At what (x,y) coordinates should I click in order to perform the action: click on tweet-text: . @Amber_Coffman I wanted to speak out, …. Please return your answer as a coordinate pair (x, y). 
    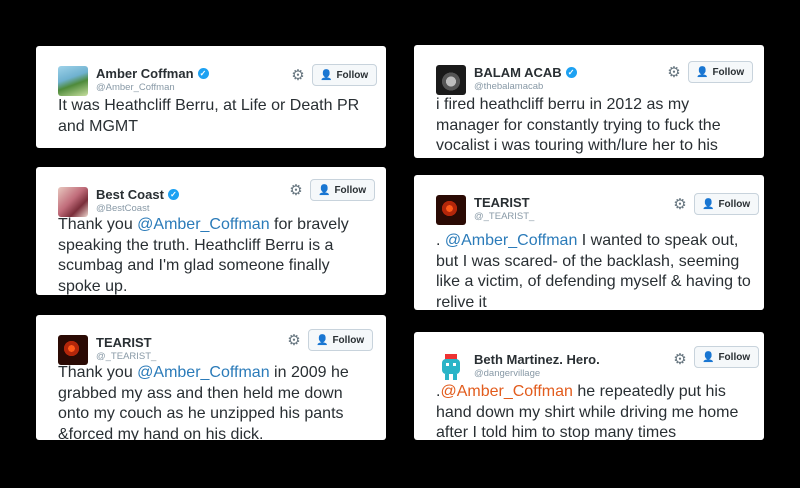
    Looking at the image, I should click on (594, 270).